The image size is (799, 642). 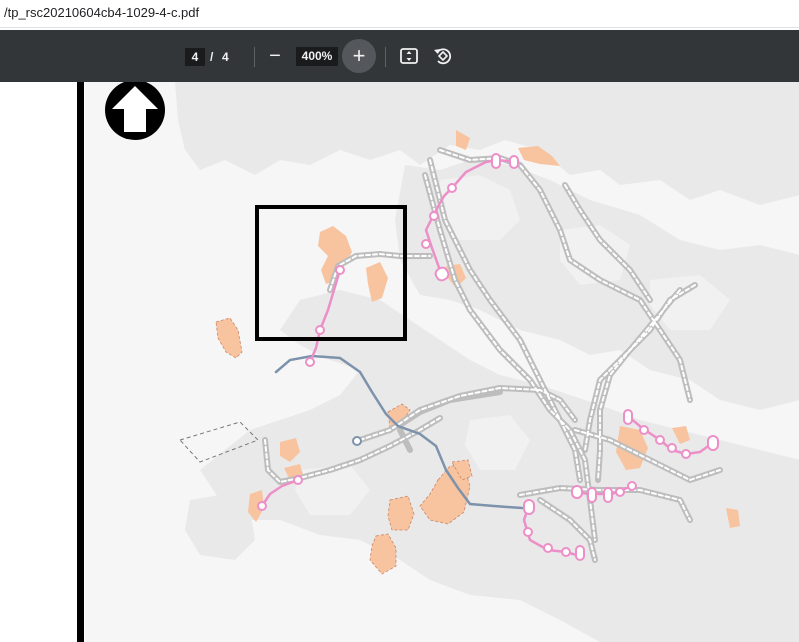 I want to click on rotate-button, so click(x=443, y=56).